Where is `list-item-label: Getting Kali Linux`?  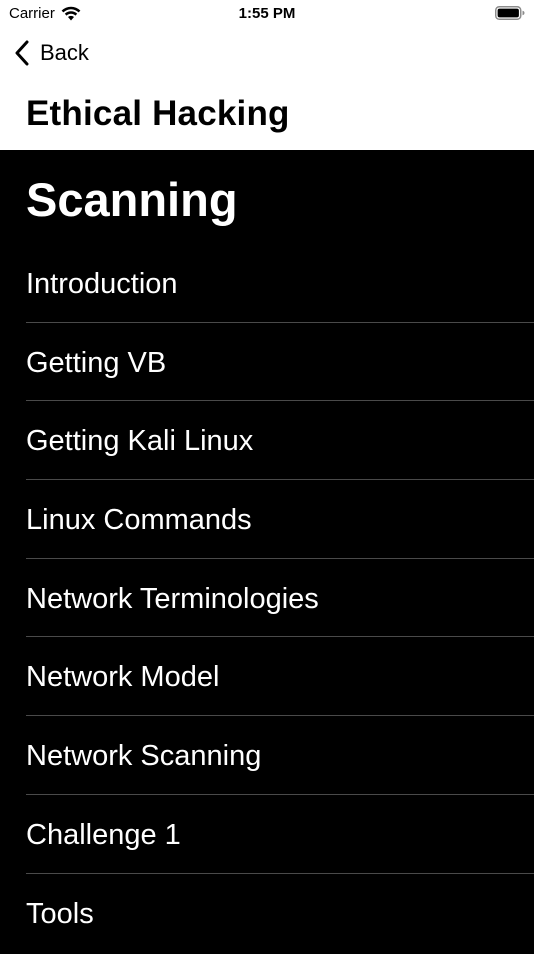 list-item-label: Getting Kali Linux is located at coordinates (139, 441).